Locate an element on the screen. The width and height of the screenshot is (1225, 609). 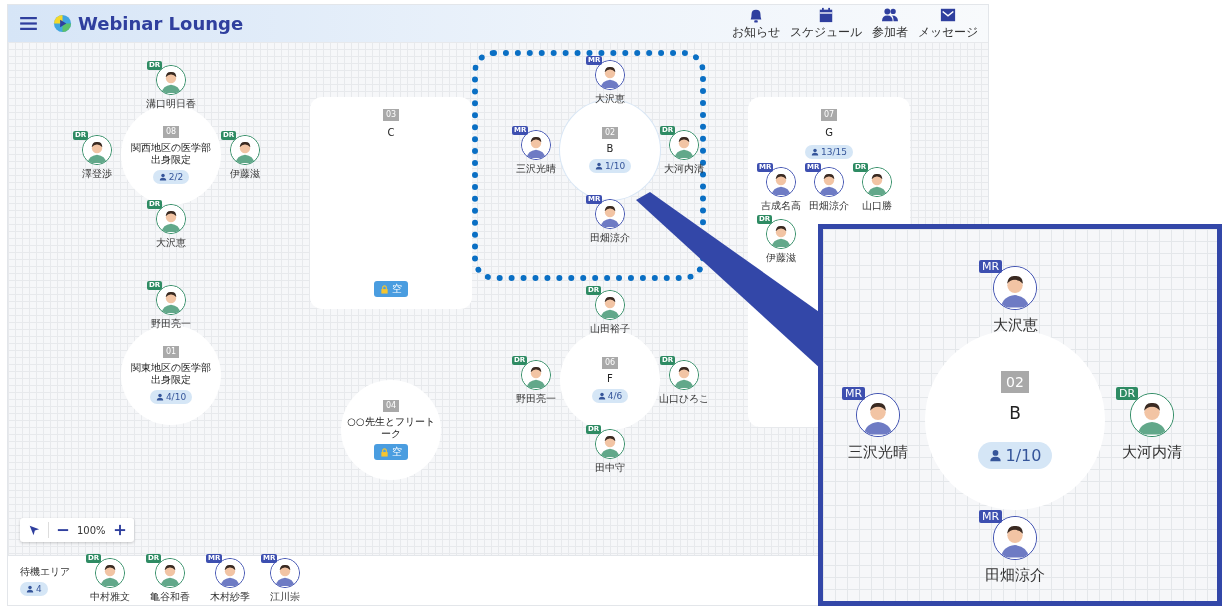
participant-name: 江川崇 is located at coordinates (285, 596).